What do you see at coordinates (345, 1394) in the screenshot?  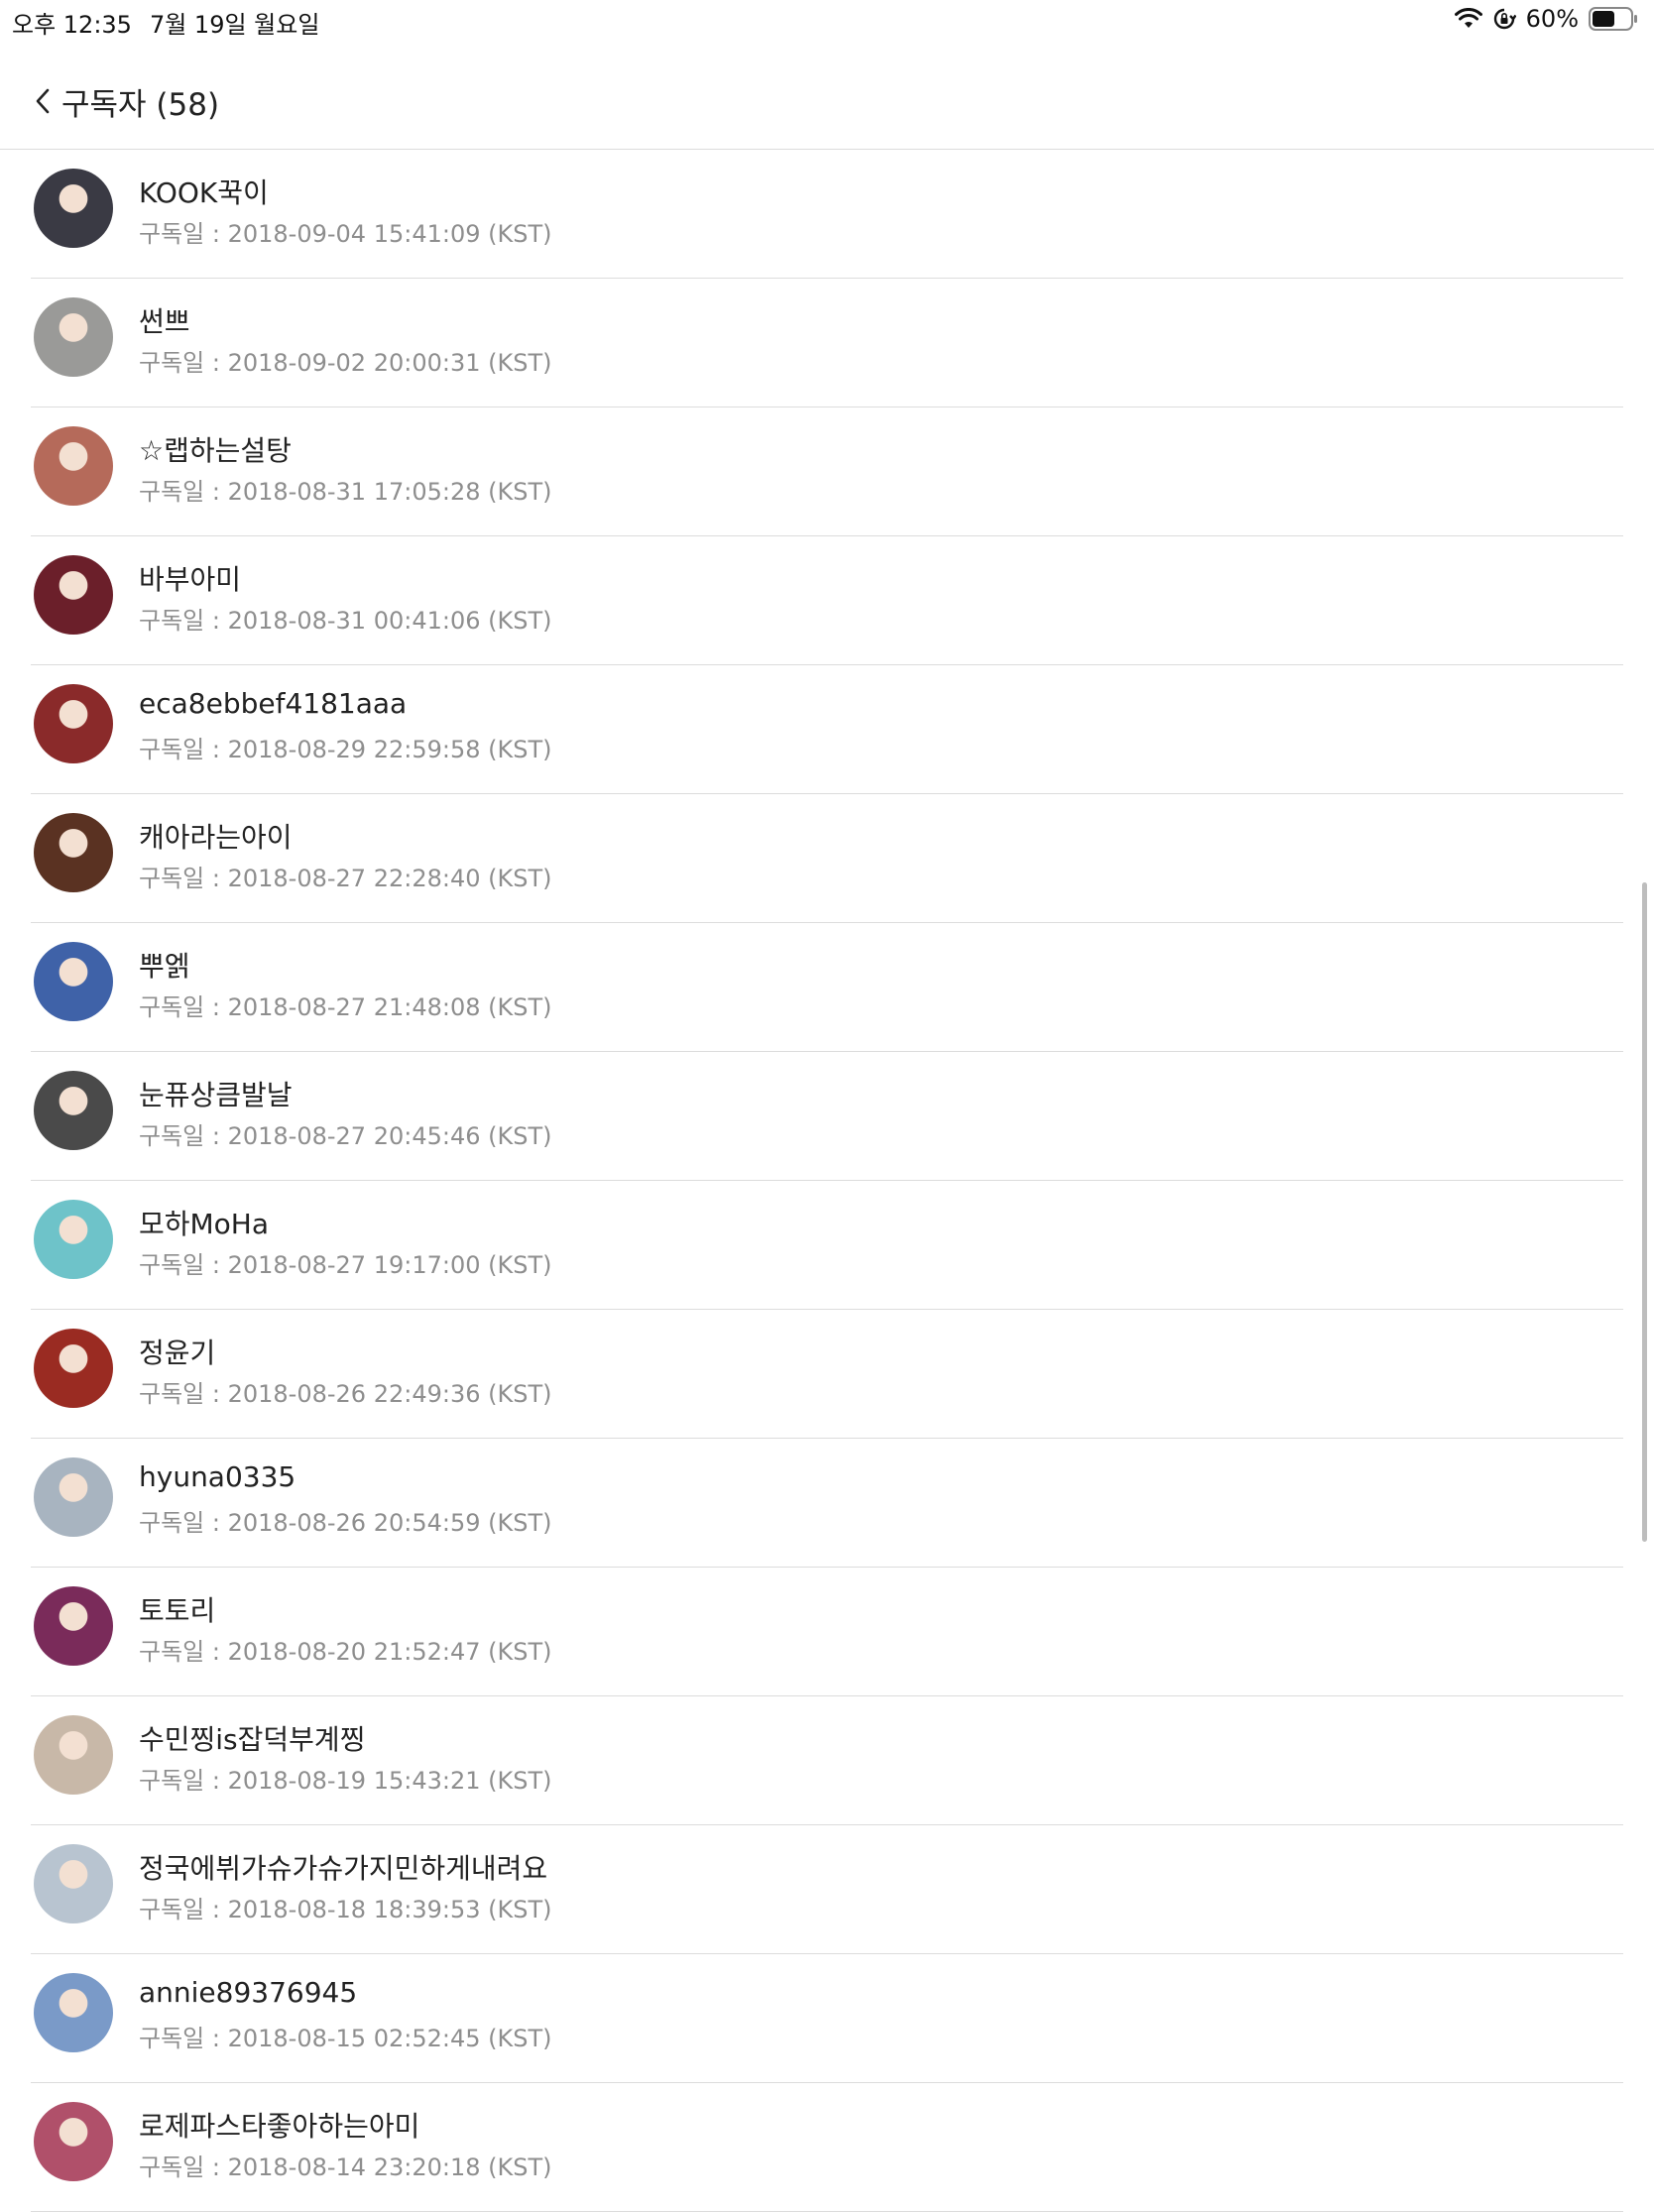 I see `subscription-date: 구독일 : 2018-08-26 22:49:36 (KST)` at bounding box center [345, 1394].